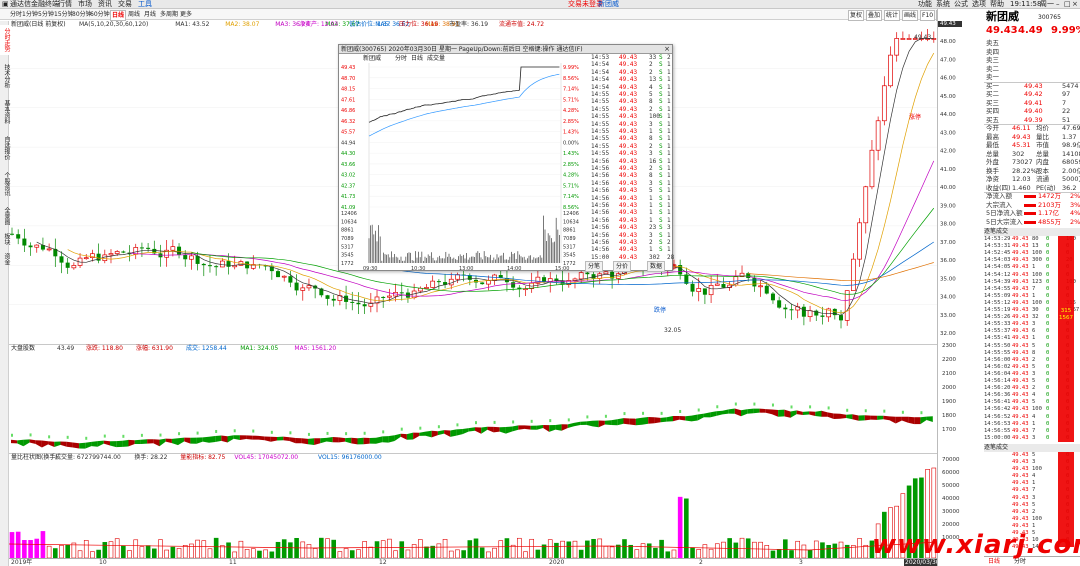 Image resolution: width=1080 pixels, height=566 pixels. Describe the element at coordinates (992, 51) in the screenshot. I see `ask-label: 卖四` at that location.